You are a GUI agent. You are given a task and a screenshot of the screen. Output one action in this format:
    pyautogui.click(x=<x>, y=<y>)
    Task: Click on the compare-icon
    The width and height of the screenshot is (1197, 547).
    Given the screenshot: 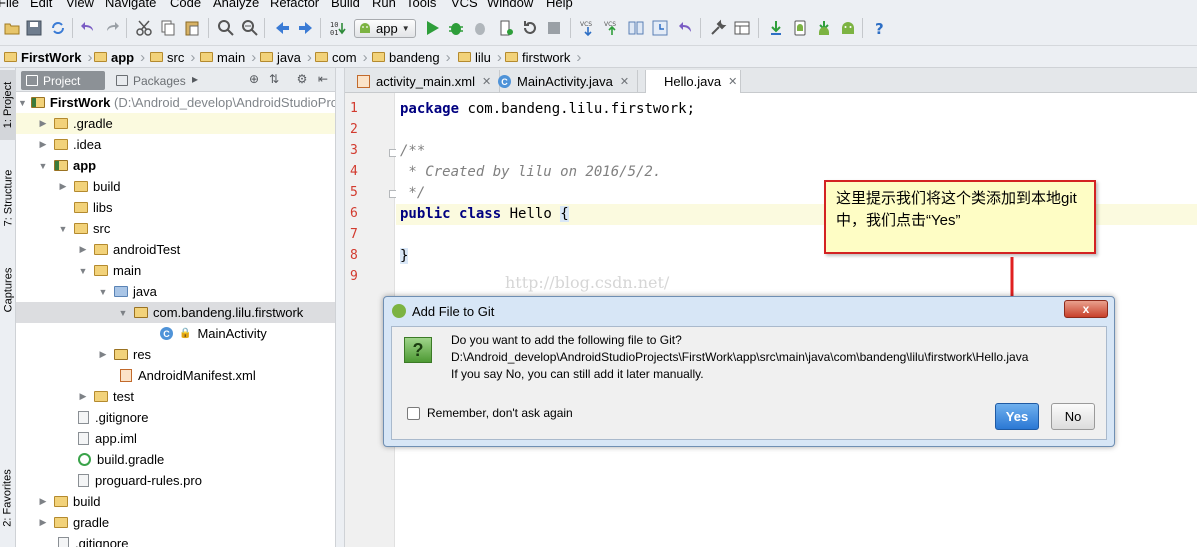 What is the action you would take?
    pyautogui.click(x=636, y=28)
    